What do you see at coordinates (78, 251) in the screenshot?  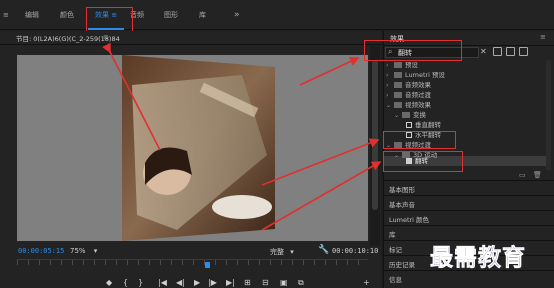 I see `zoom-value: 75%` at bounding box center [78, 251].